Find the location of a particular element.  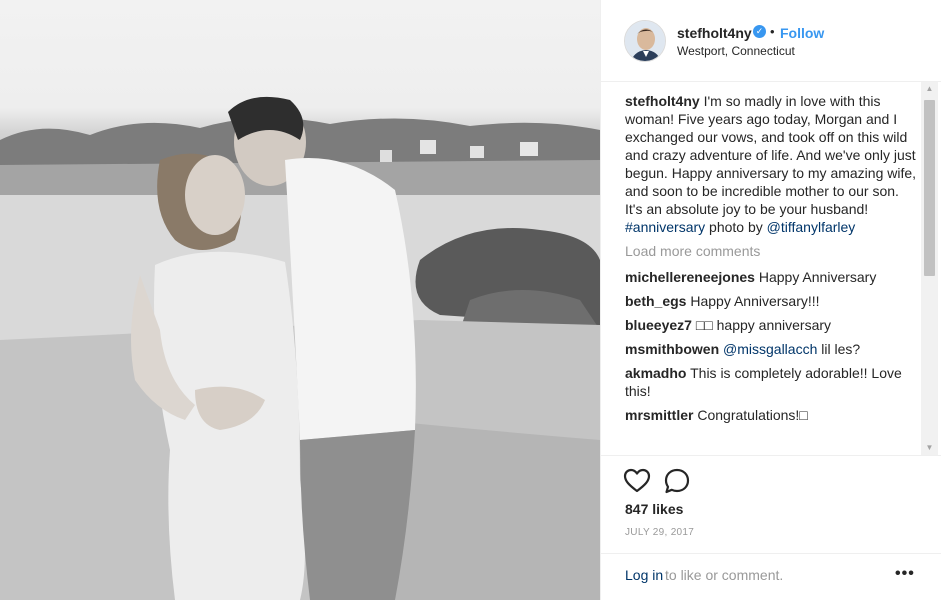

comment-mention-link: @missgallacch is located at coordinates (770, 349).